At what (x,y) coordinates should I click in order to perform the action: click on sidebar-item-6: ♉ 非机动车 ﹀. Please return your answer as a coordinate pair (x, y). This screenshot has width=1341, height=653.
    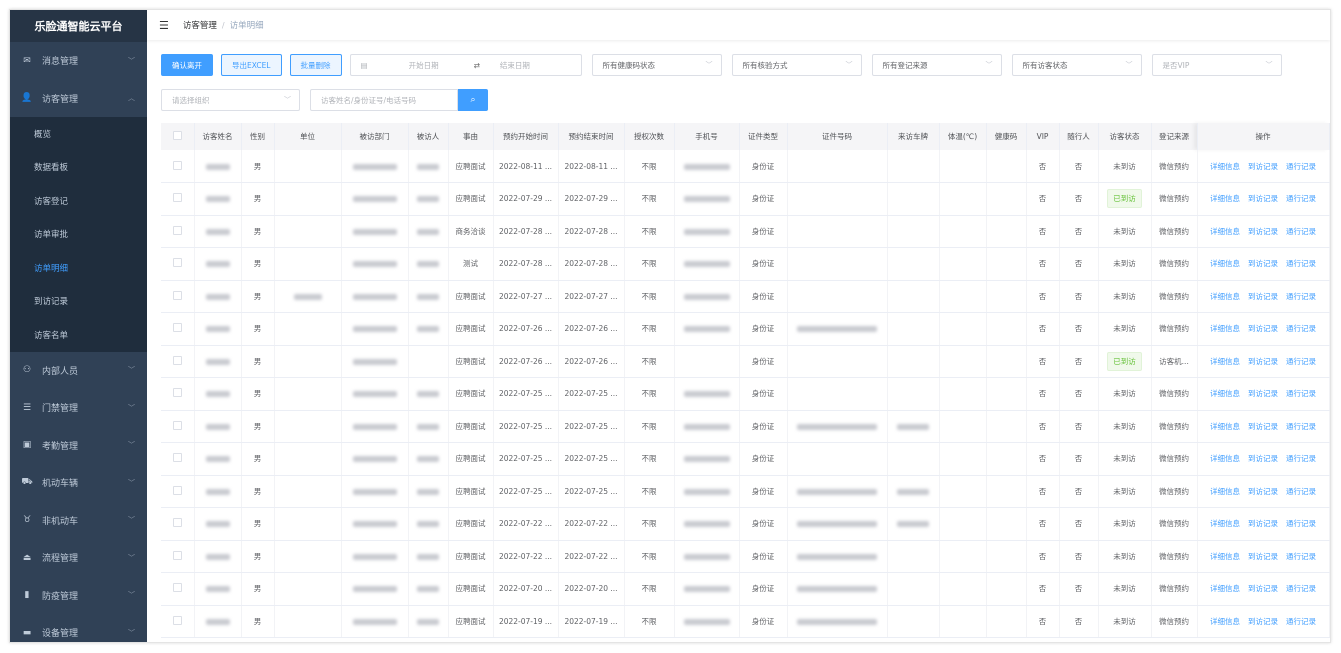
    Looking at the image, I should click on (78, 521).